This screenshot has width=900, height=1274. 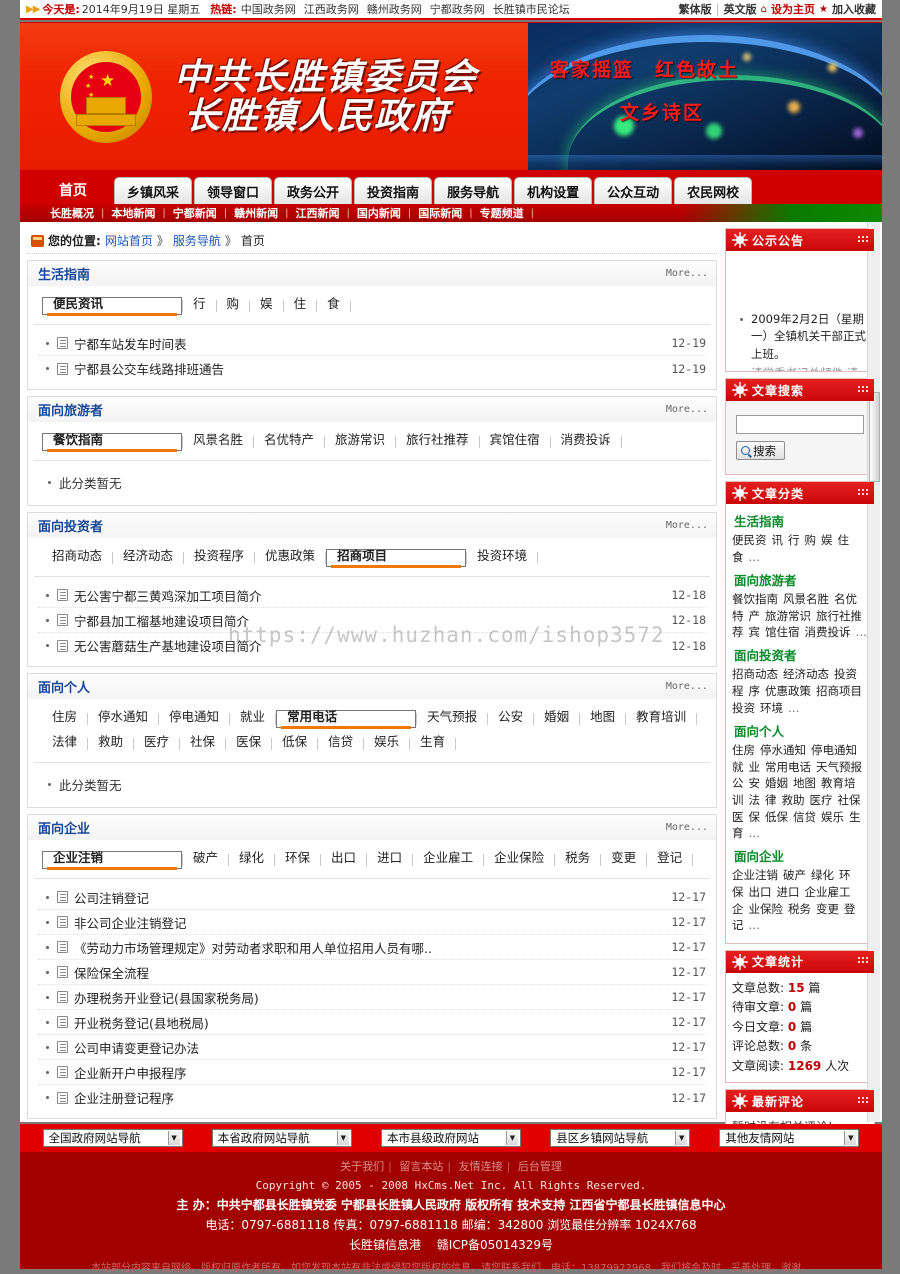 What do you see at coordinates (755, 616) in the screenshot?
I see `category-link: 产` at bounding box center [755, 616].